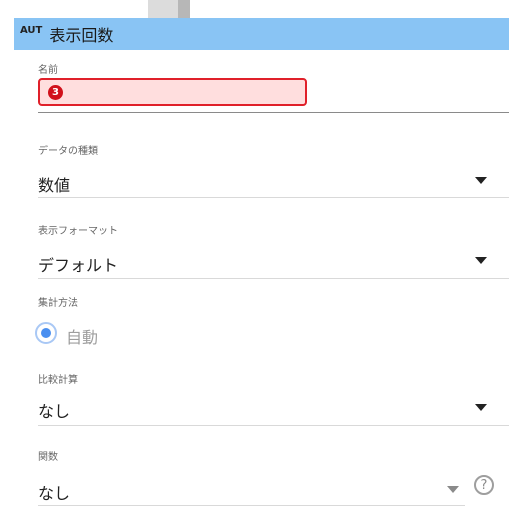  Describe the element at coordinates (273, 425) in the screenshot. I see `comparison-underline` at that location.